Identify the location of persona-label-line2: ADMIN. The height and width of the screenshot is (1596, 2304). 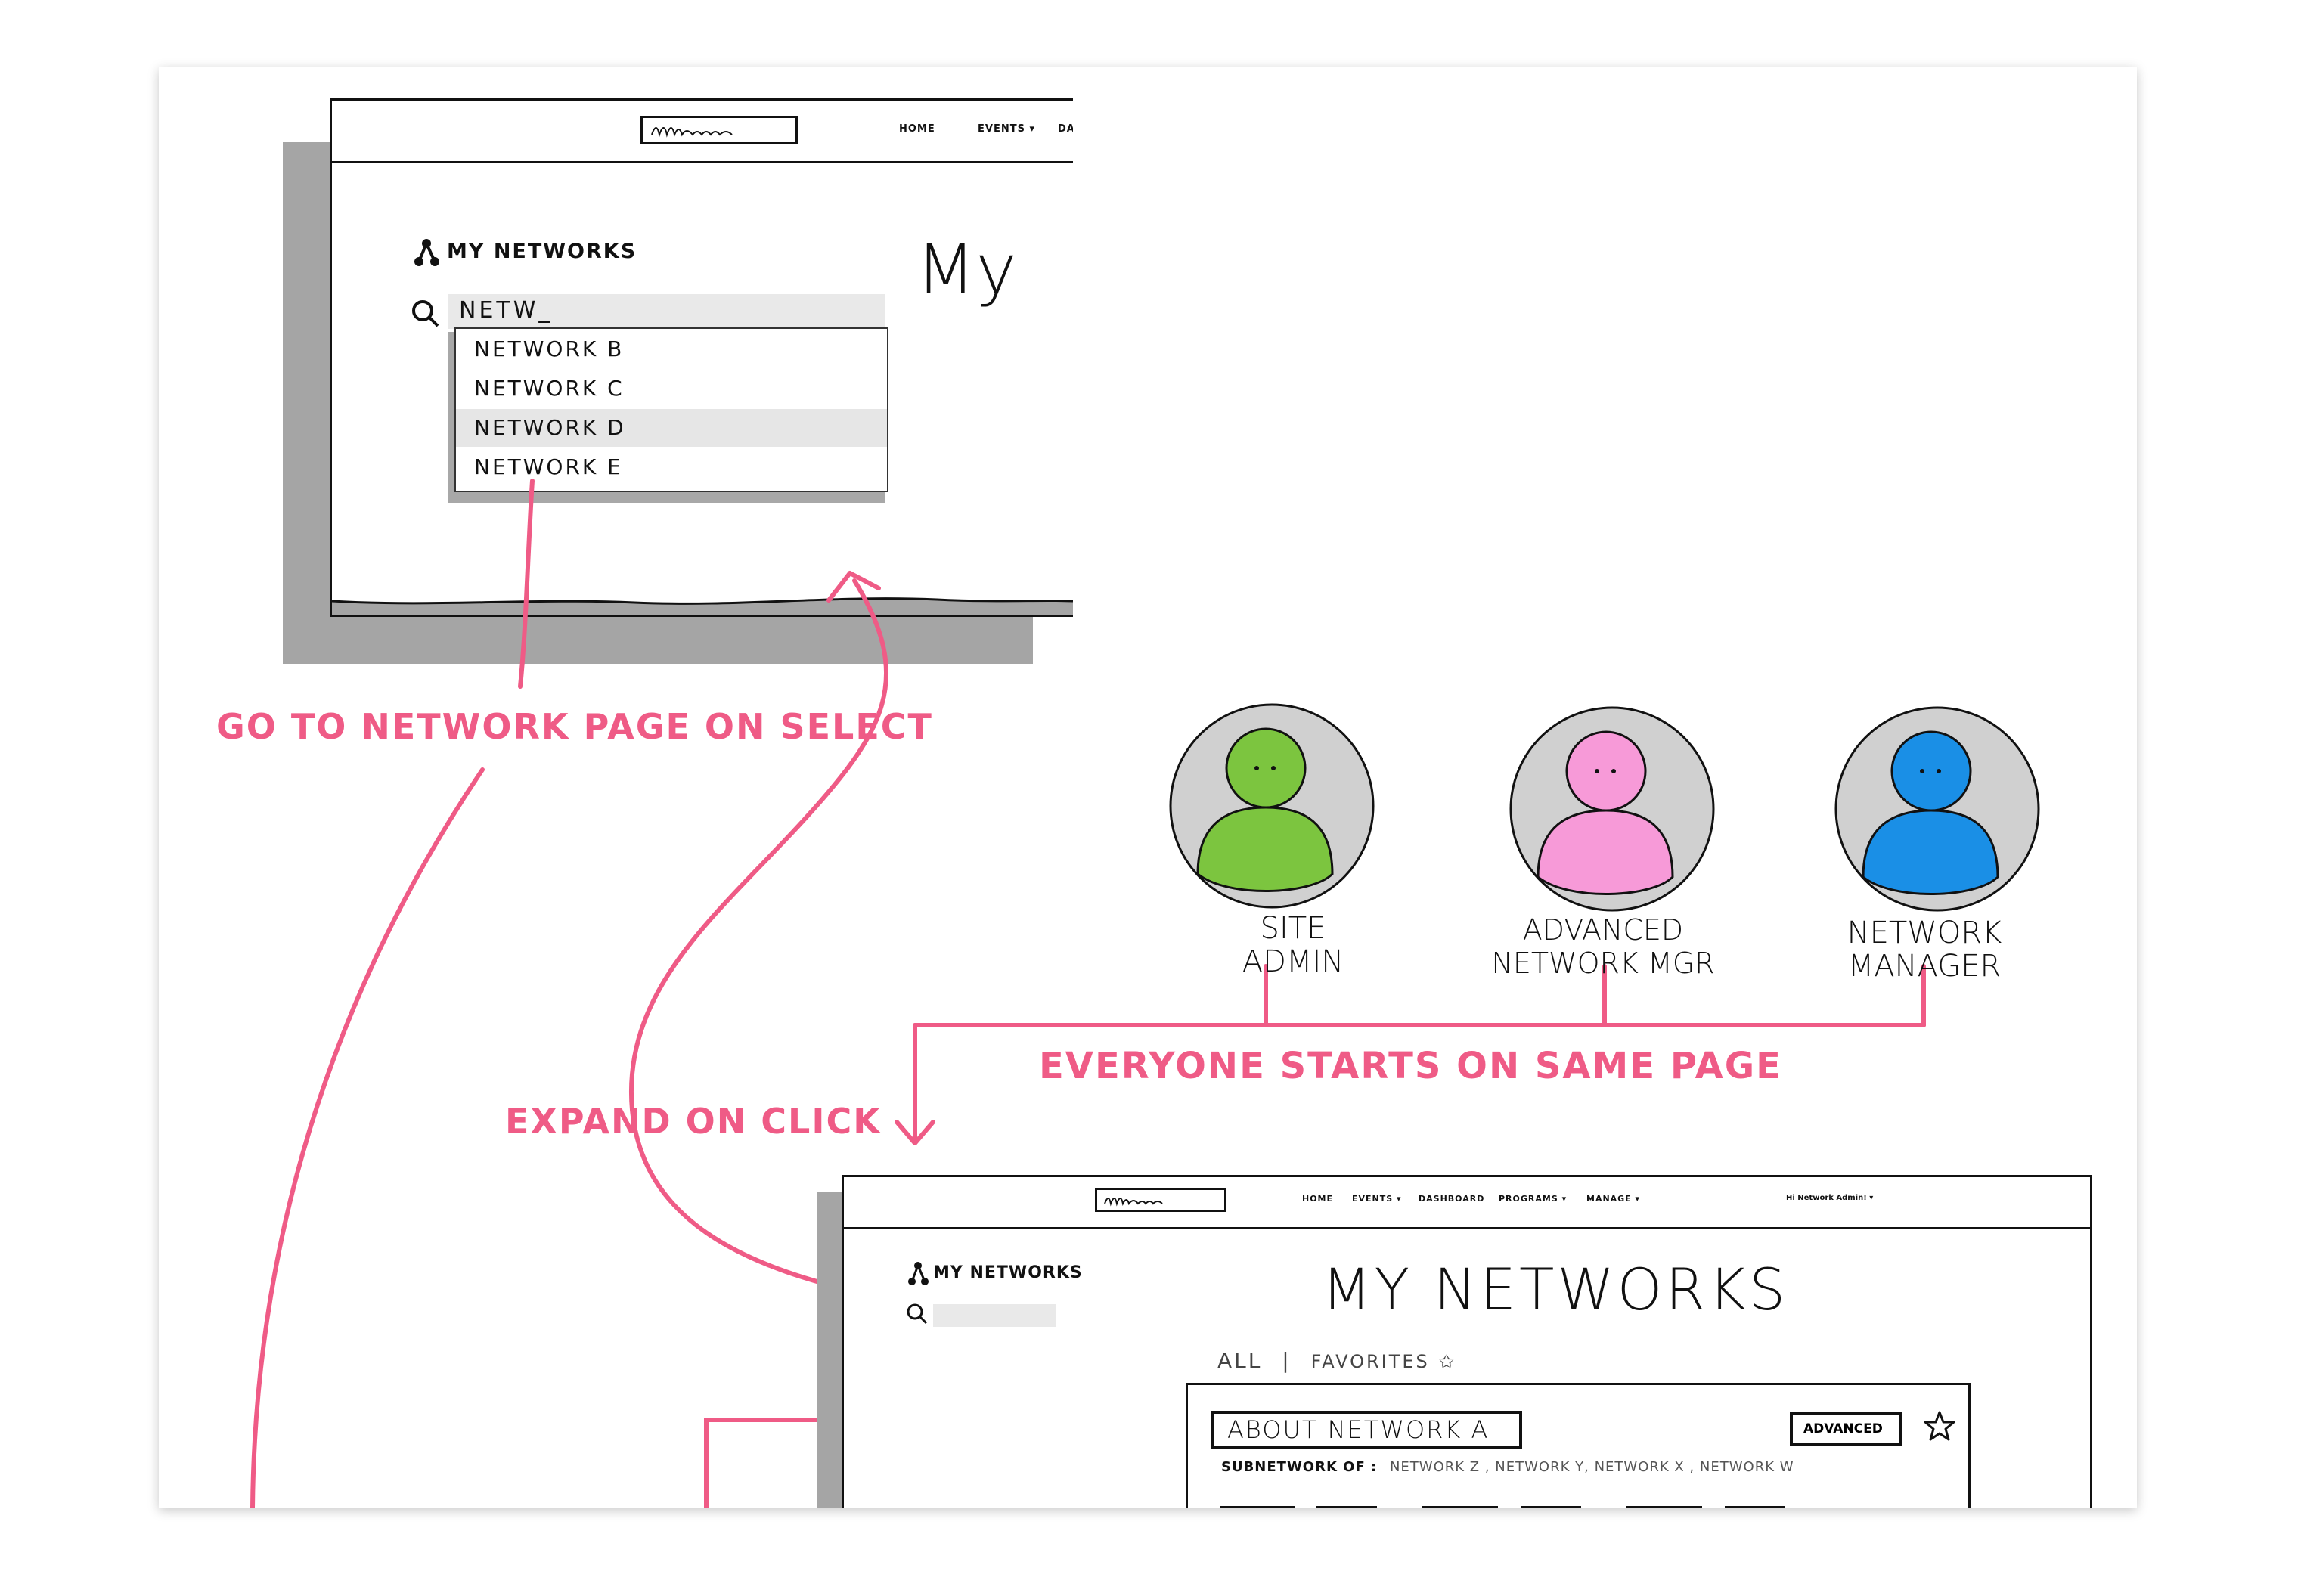
(1293, 961).